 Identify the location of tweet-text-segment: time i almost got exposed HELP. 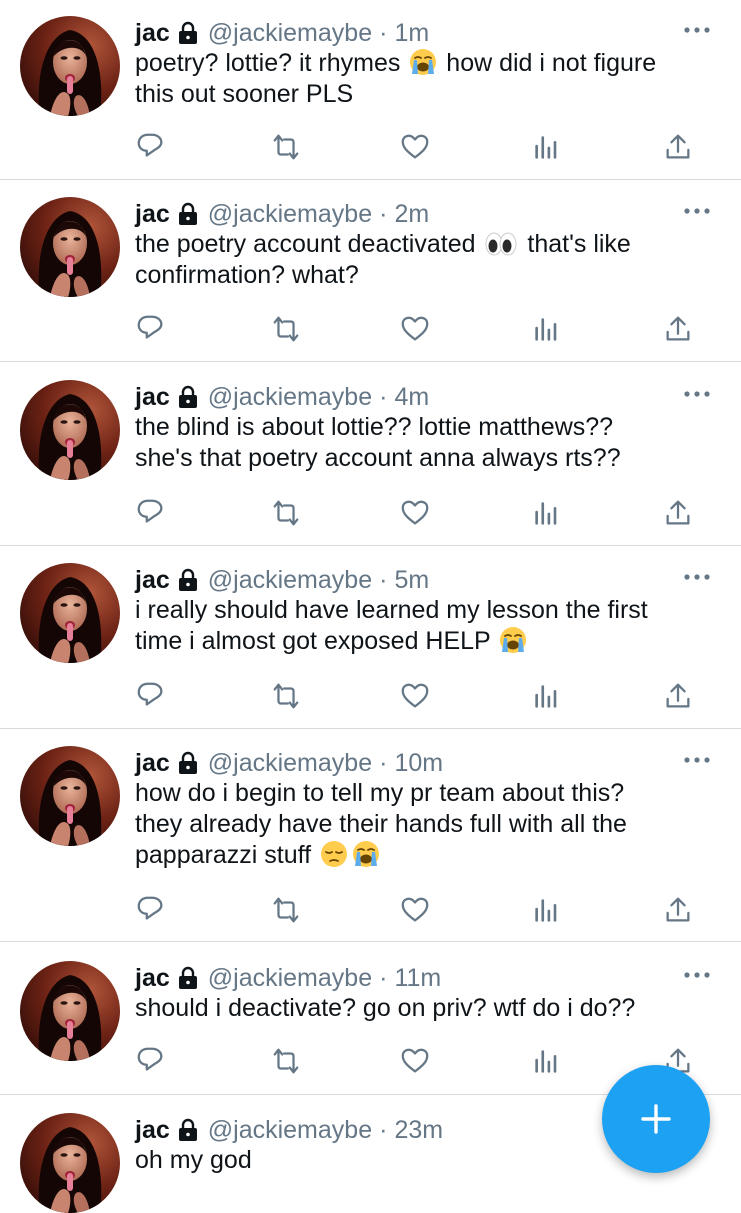
(316, 641).